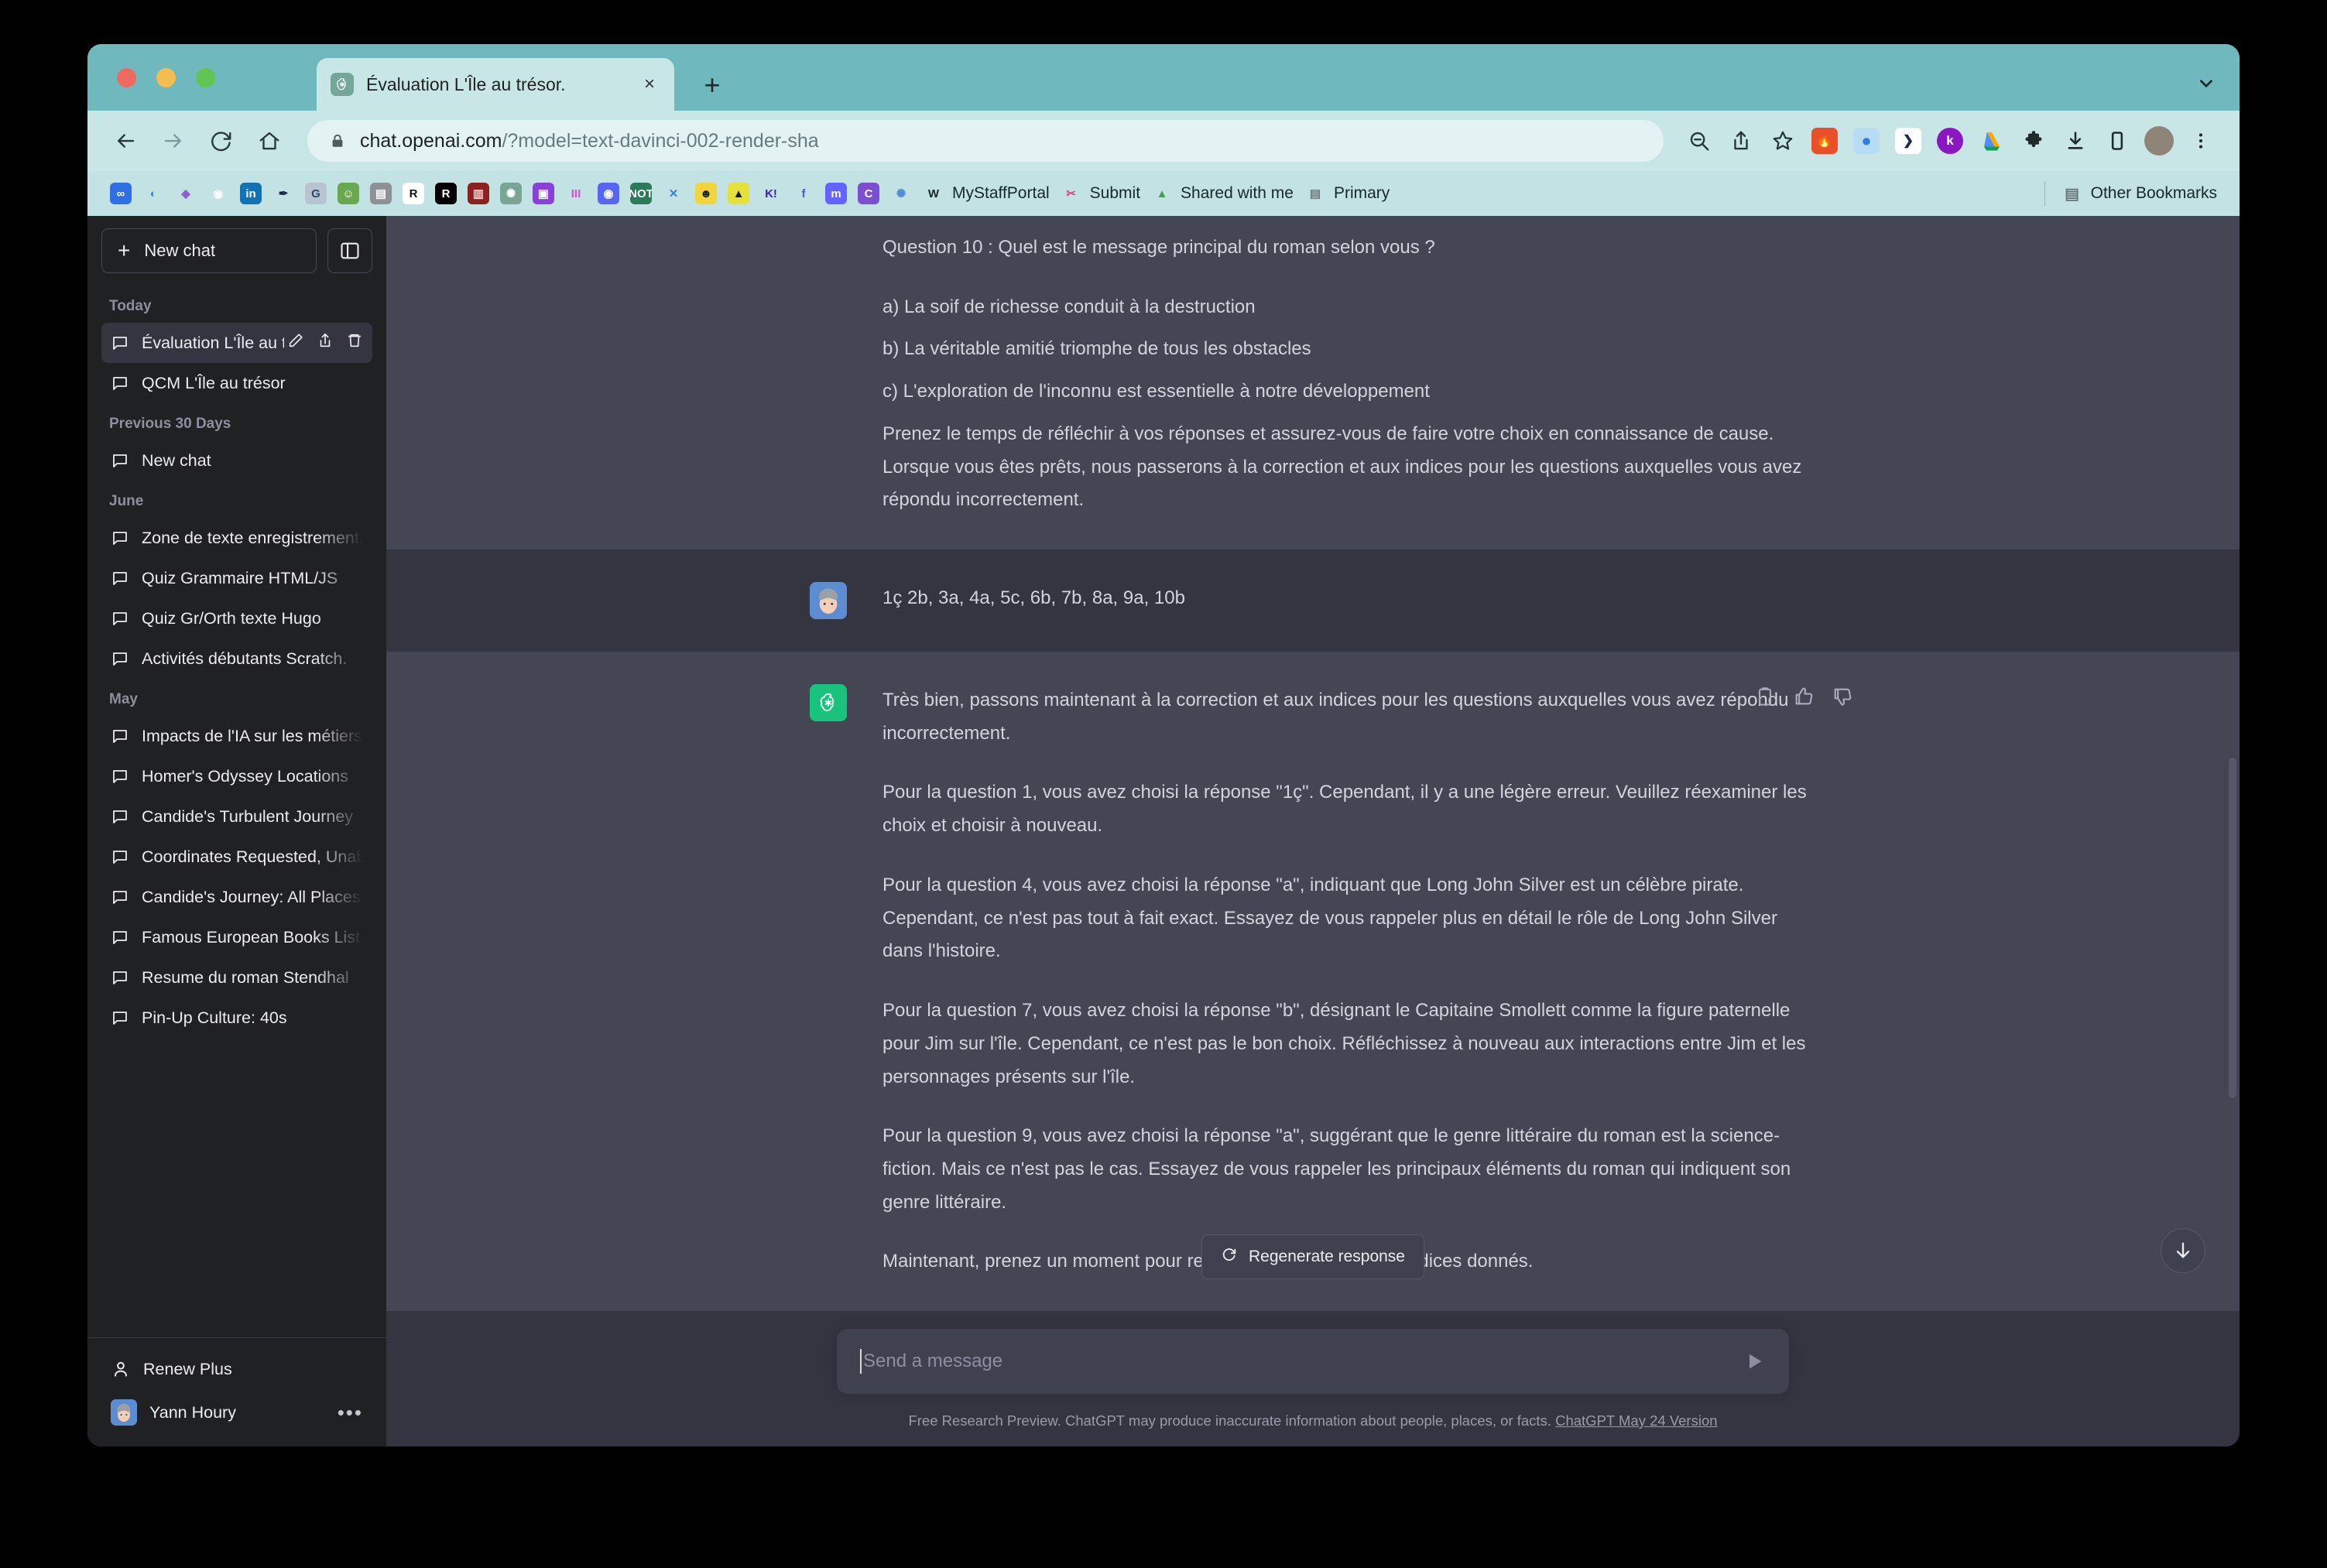 This screenshot has width=2327, height=1568. I want to click on conversation-title: Famous European Books List, so click(251, 937).